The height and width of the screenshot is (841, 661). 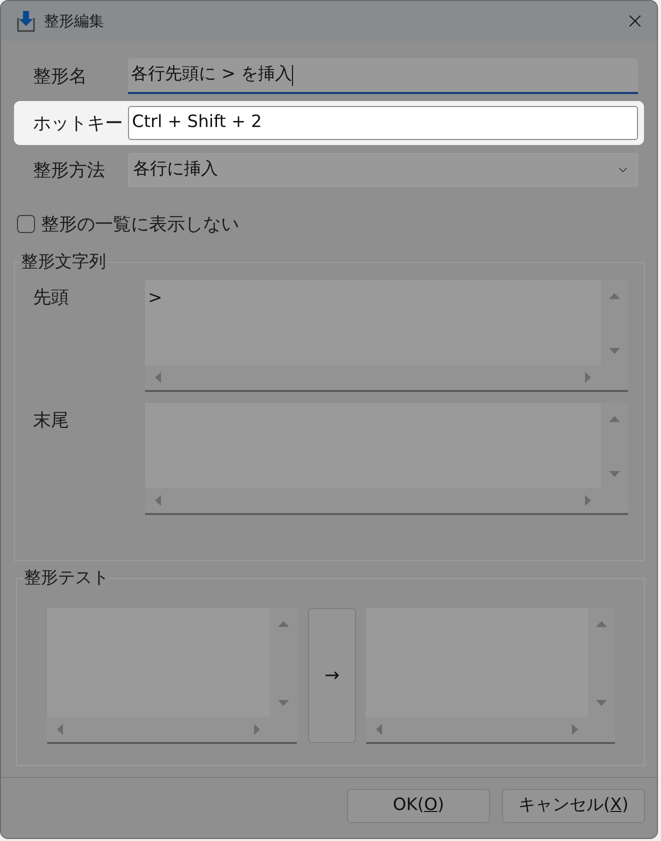 What do you see at coordinates (74, 21) in the screenshot?
I see `window-title: 整形編集` at bounding box center [74, 21].